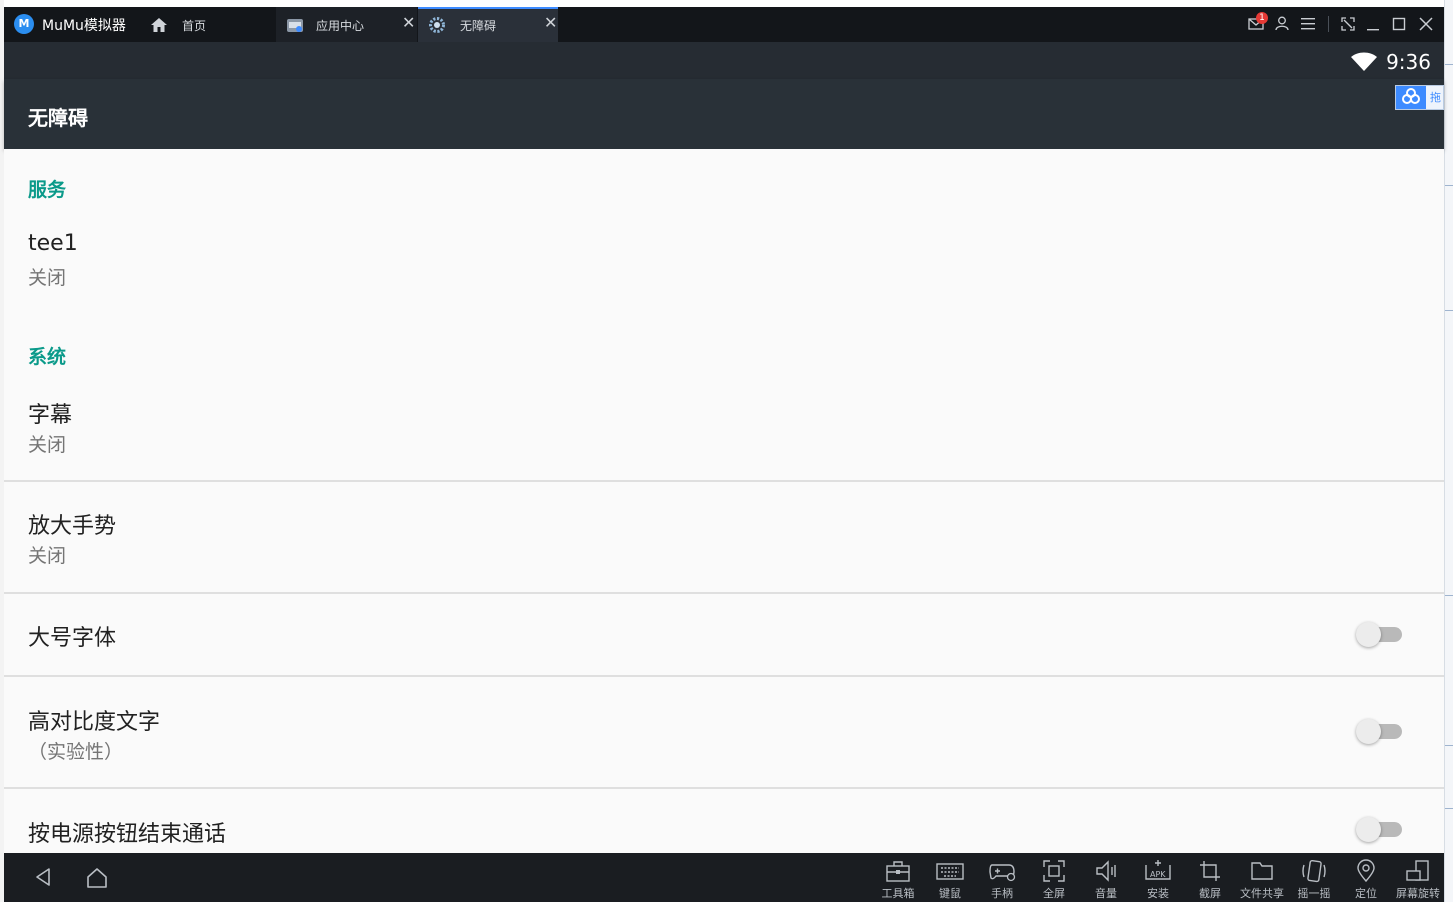  I want to click on app-name: MuMu模拟器, so click(84, 26).